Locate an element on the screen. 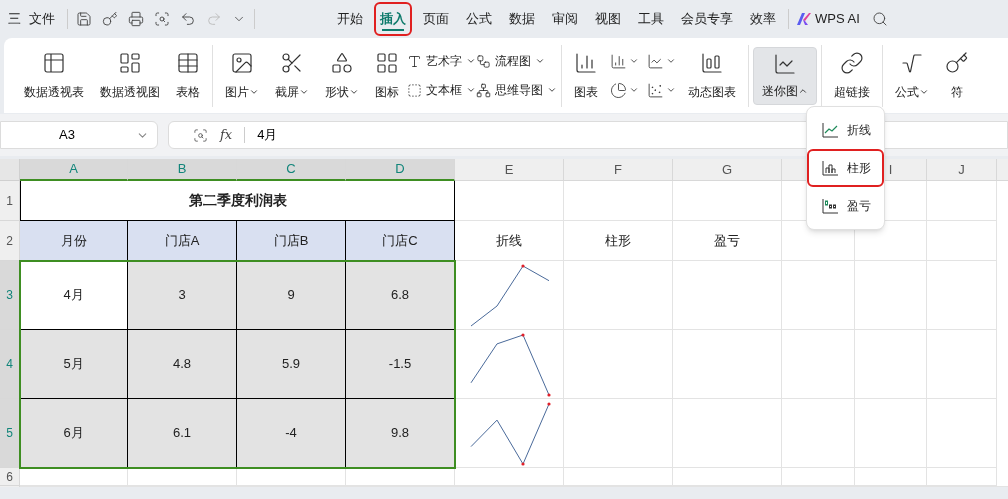  table-title: 第二季度利润表 is located at coordinates (237, 201).